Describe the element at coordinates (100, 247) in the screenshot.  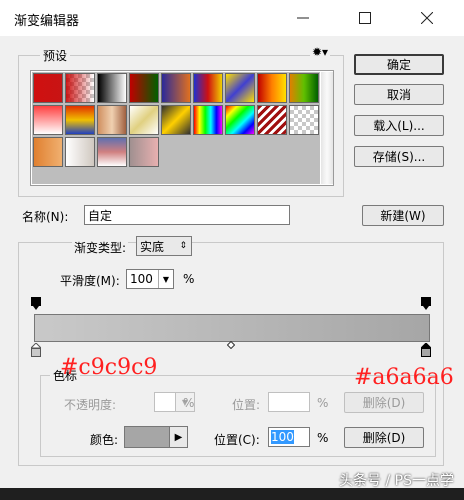
I see `gradient-type-label: 渐变类型:` at that location.